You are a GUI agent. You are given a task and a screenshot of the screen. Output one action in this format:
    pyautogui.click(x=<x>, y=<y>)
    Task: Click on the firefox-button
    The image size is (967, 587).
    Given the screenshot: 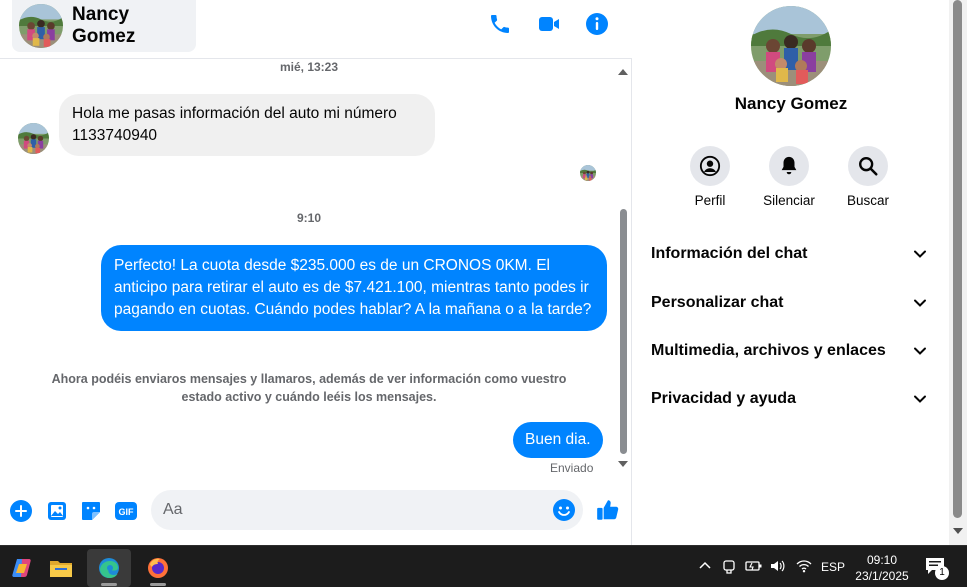 What is the action you would take?
    pyautogui.click(x=158, y=568)
    